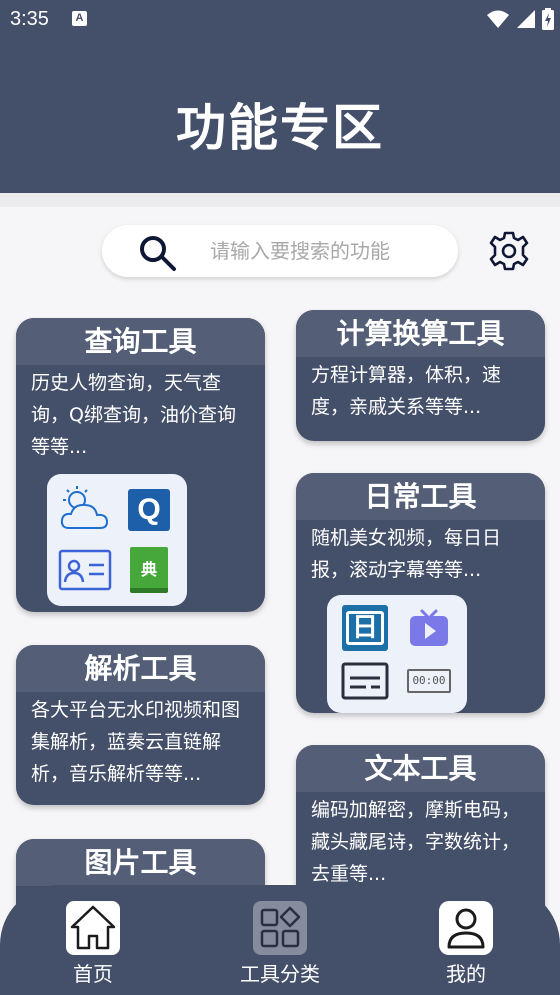  I want to click on id-card-icon, so click(85, 570).